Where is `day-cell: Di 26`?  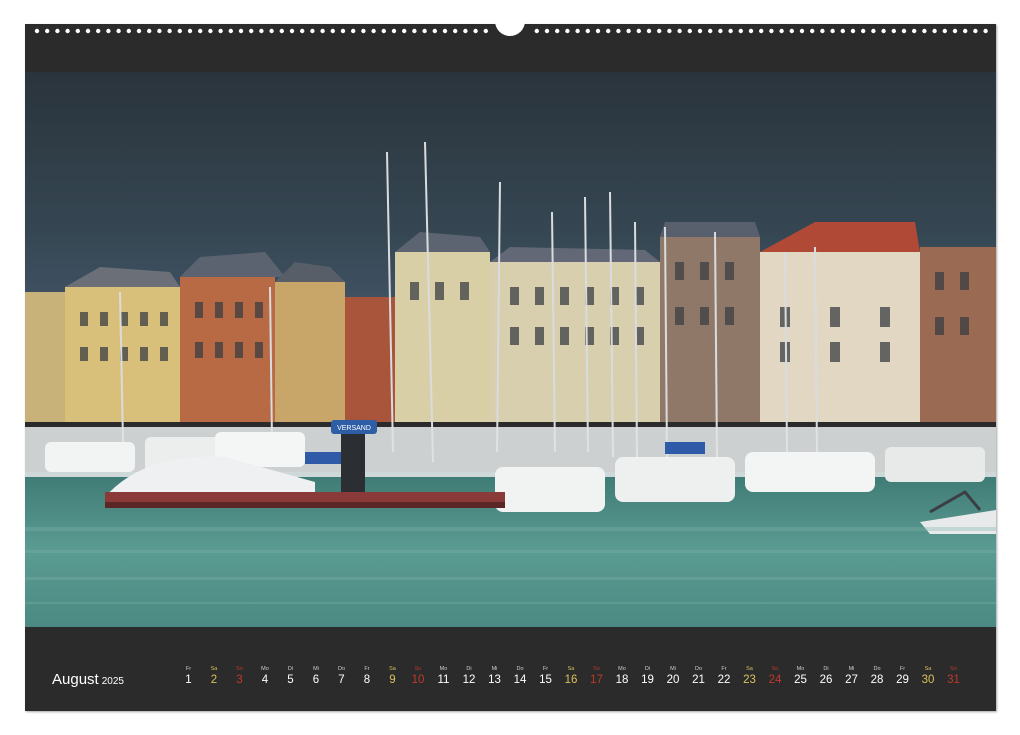 day-cell: Di 26 is located at coordinates (826, 676).